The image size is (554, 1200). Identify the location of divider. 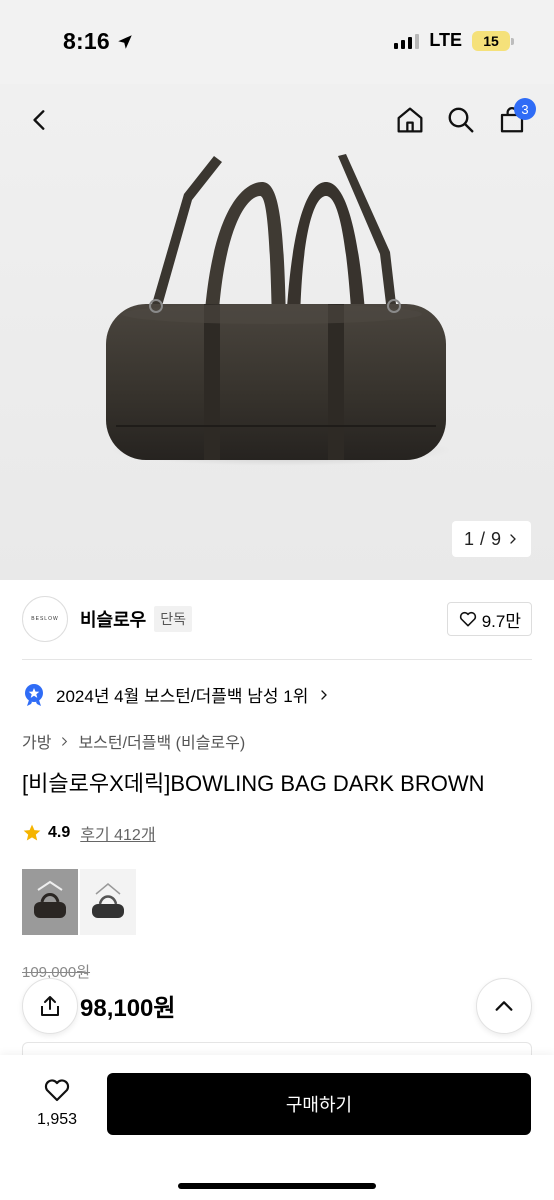
(277, 659).